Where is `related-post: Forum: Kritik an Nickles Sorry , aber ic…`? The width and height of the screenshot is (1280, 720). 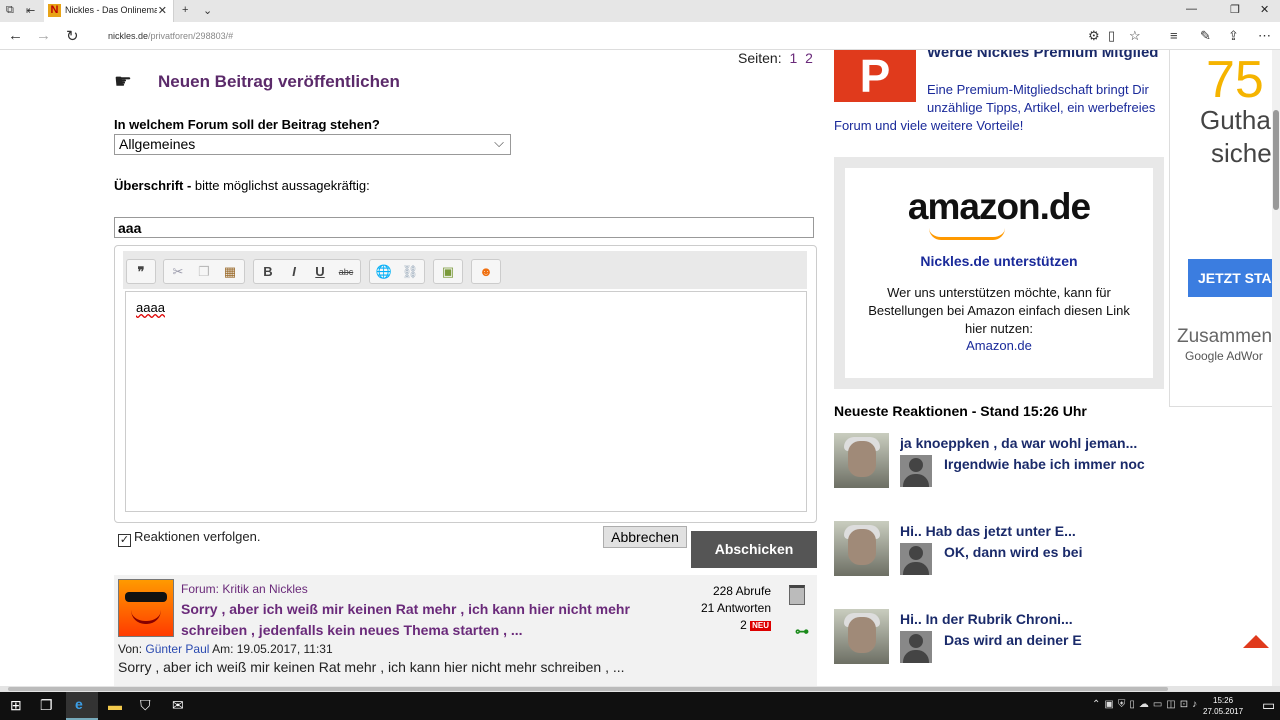
related-post: Forum: Kritik an Nickles Sorry , aber ic… is located at coordinates (465, 630).